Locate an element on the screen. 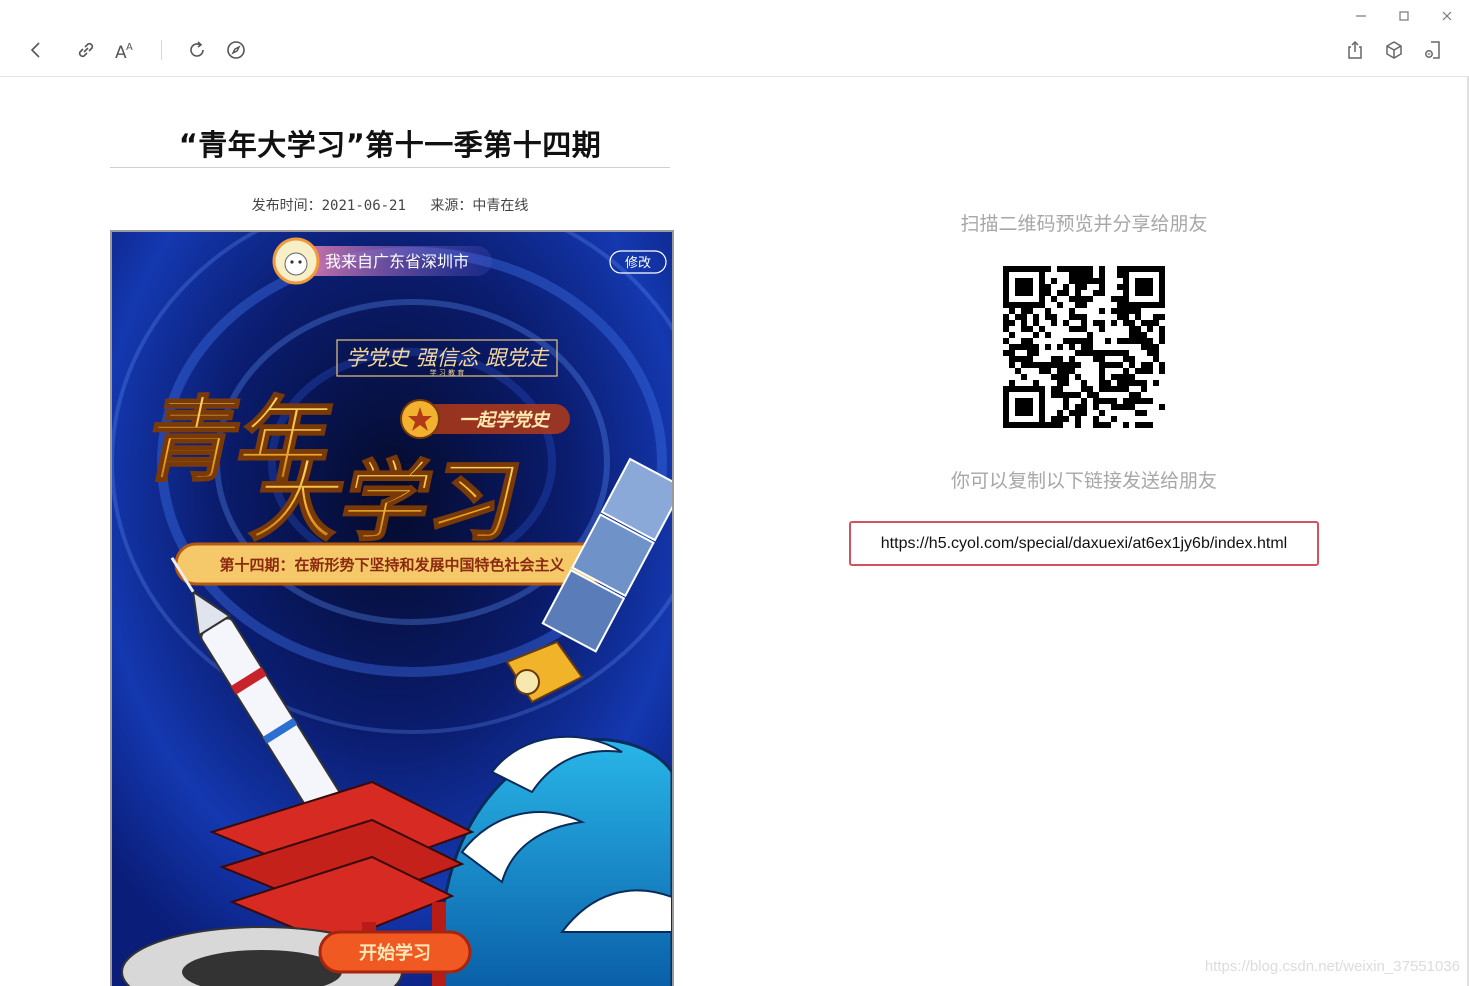 This screenshot has width=1469, height=986. article-meta: 发布时间：2021-06-21 来源：中青在线 is located at coordinates (390, 205).